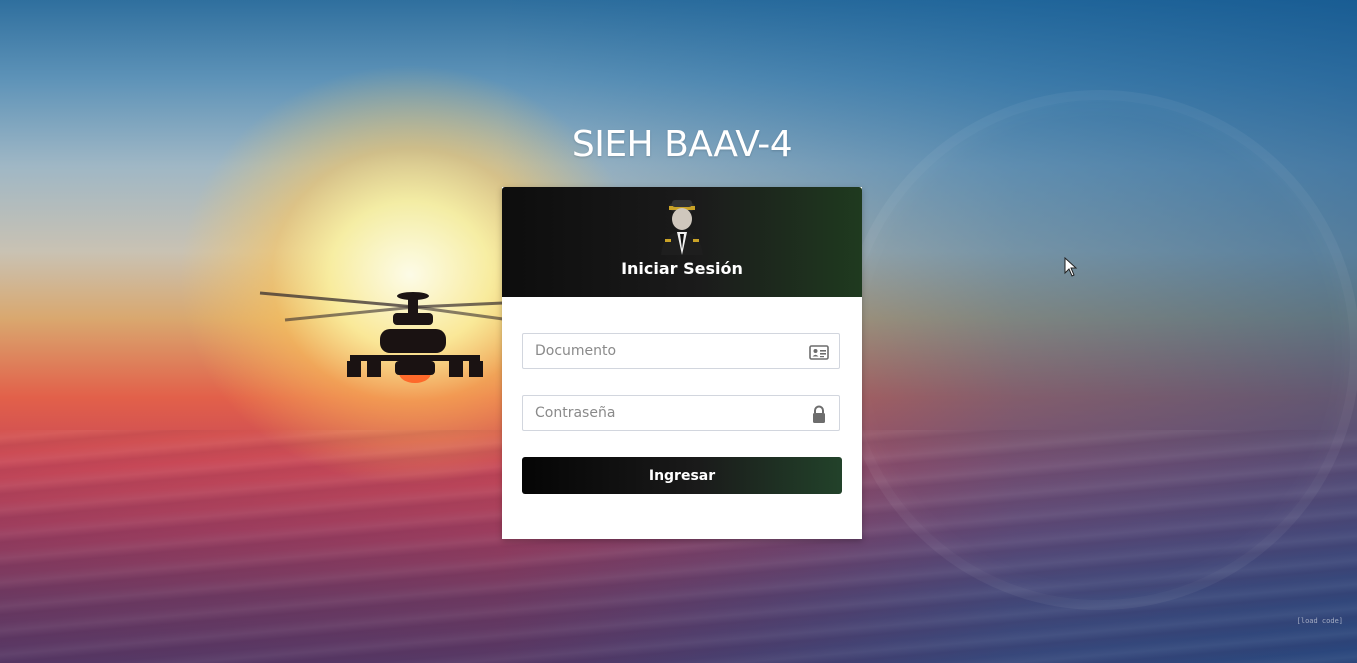  I want to click on login-card-header: Iniciar Sesión, so click(682, 242).